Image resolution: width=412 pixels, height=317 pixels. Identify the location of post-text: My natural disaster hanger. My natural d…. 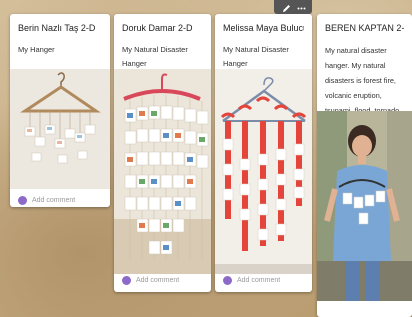
(363, 80).